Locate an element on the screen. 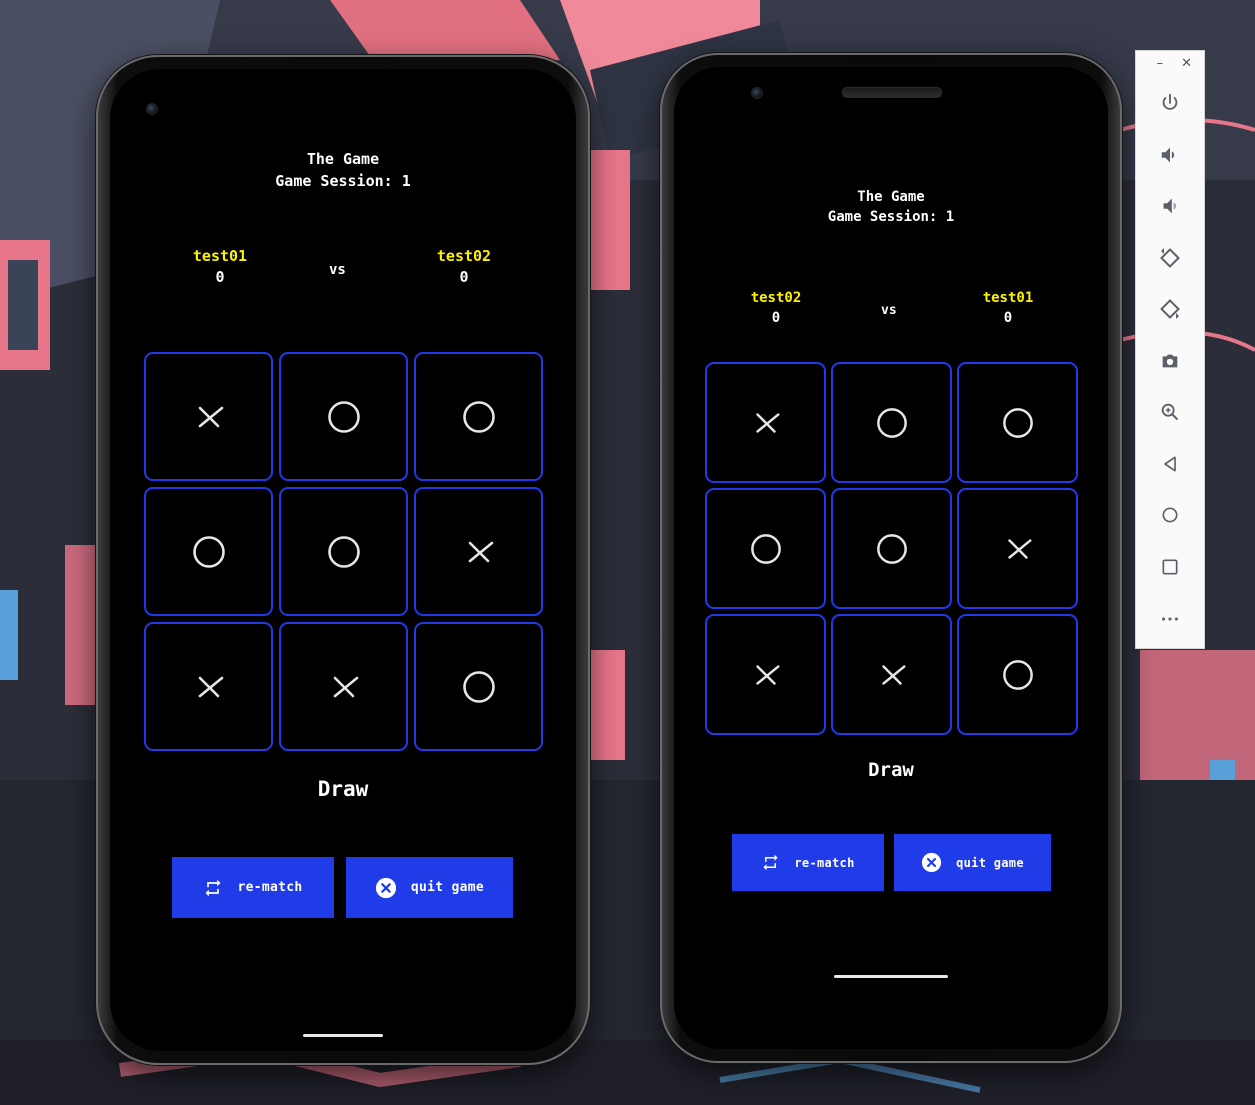 The image size is (1255, 1105). player-right: test01 0 is located at coordinates (1008, 308).